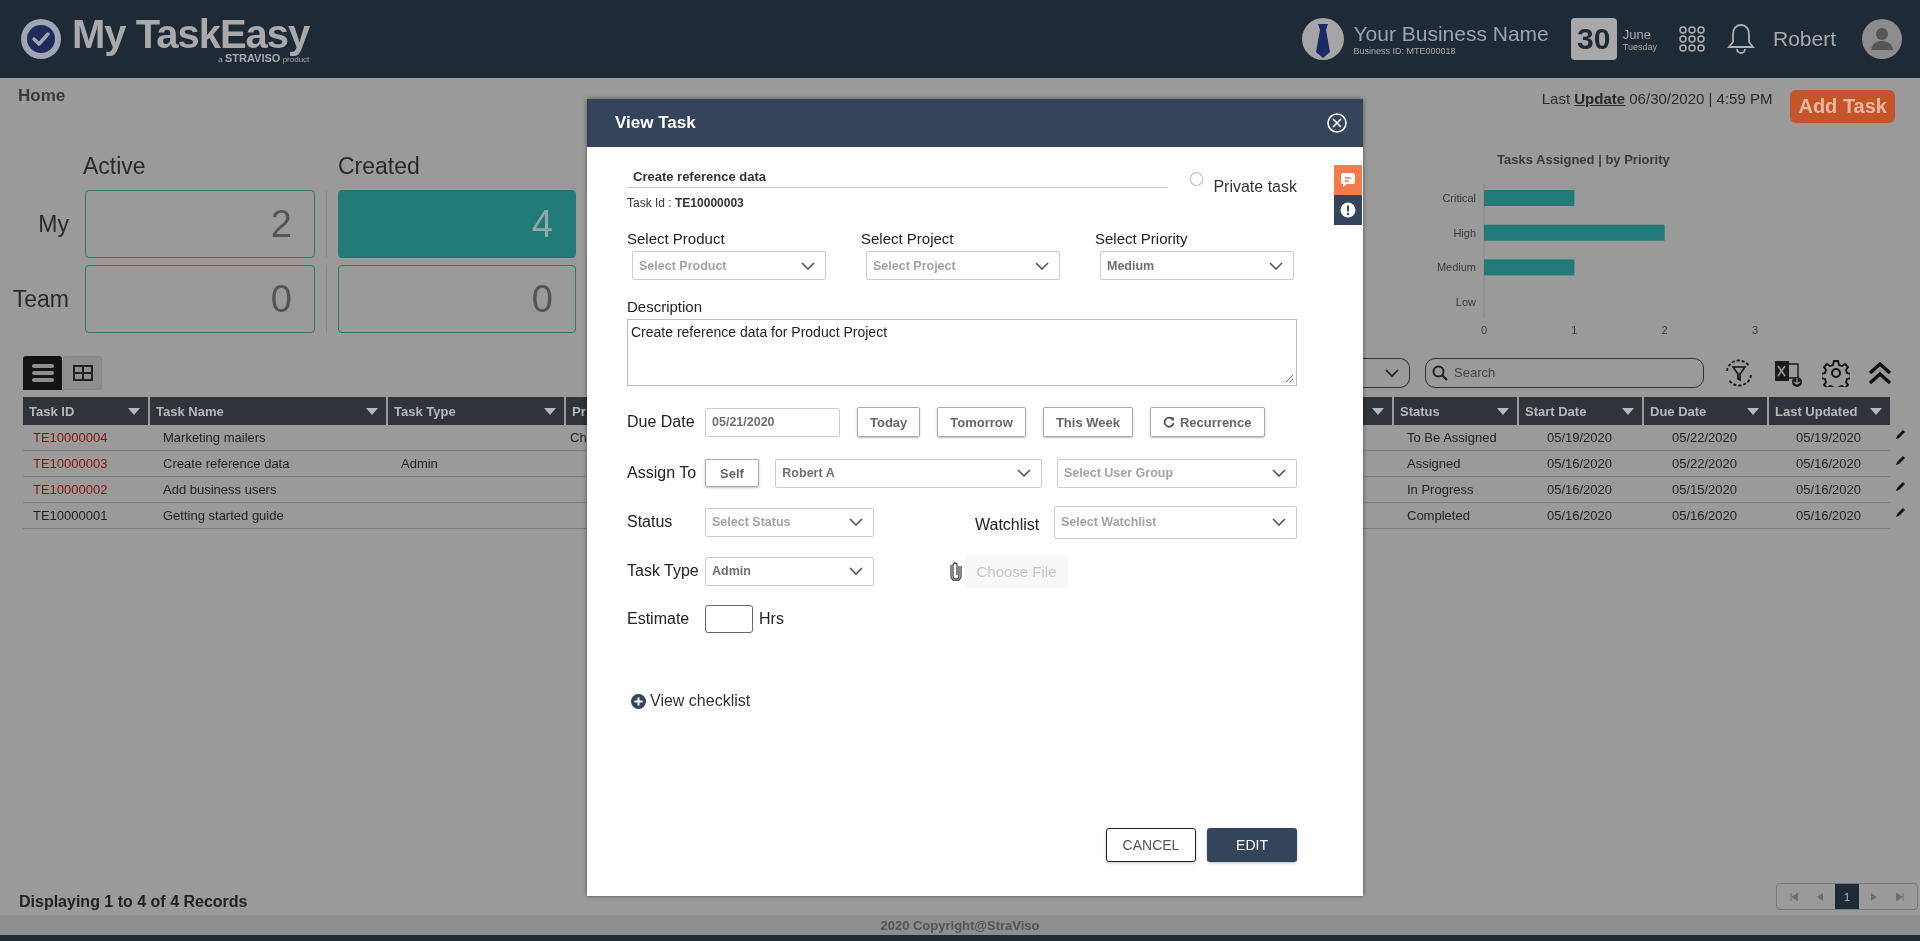  I want to click on list-view-button, so click(42, 372).